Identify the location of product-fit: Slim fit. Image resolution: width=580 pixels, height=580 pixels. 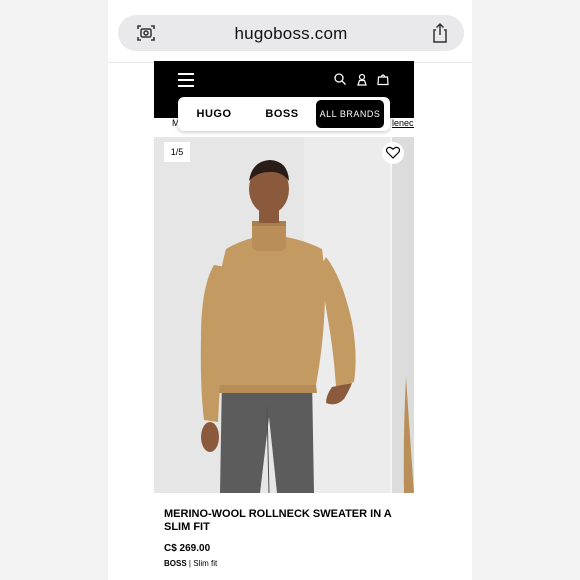
(205, 563).